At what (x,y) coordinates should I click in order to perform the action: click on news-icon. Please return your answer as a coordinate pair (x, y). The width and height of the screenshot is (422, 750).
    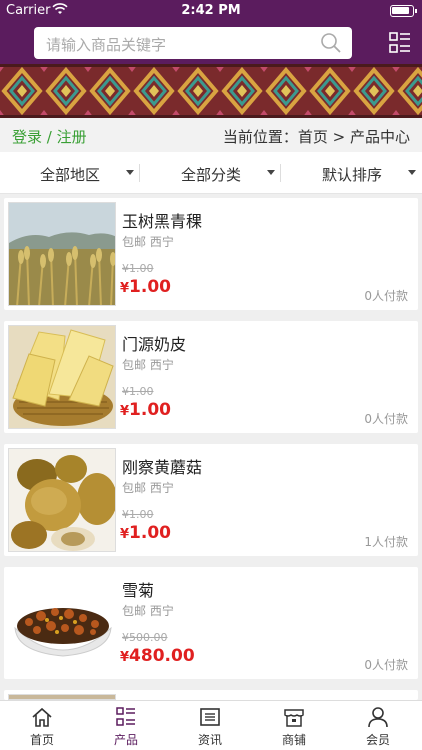
    Looking at the image, I should click on (210, 717).